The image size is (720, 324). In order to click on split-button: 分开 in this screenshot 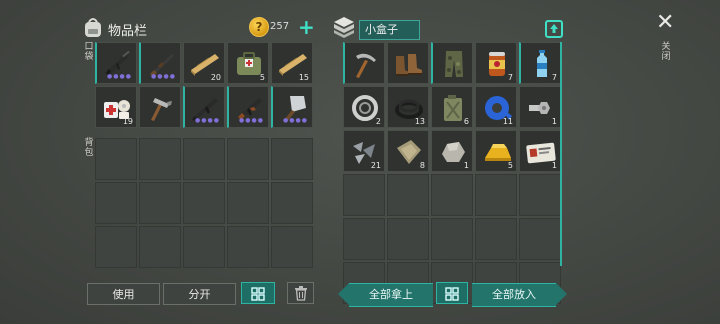, I will do `click(199, 294)`.